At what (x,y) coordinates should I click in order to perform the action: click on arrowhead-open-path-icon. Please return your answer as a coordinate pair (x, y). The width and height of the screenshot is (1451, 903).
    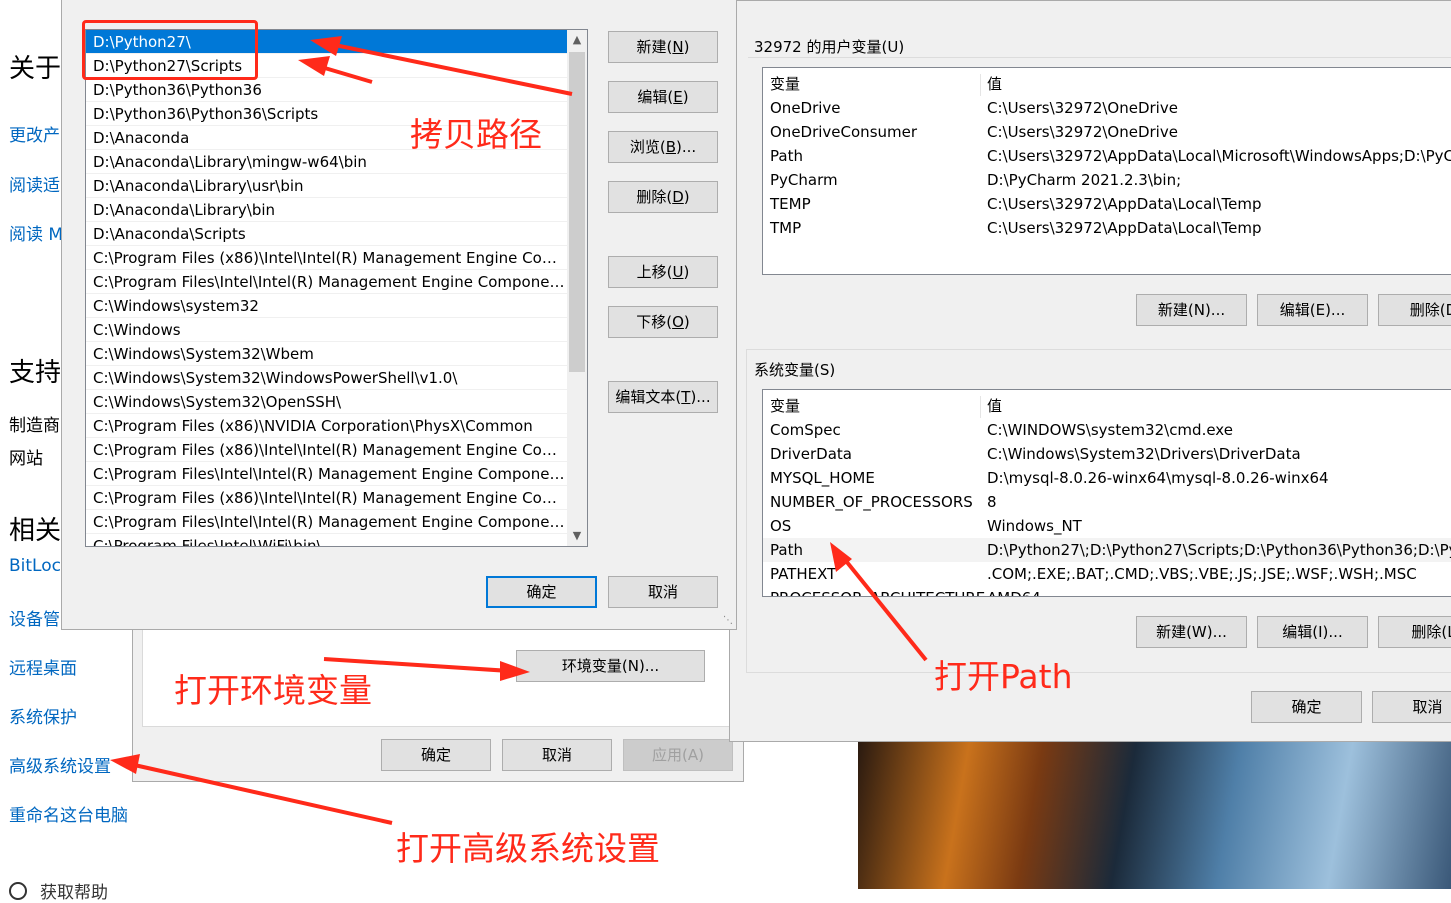
    Looking at the image, I should click on (841, 557).